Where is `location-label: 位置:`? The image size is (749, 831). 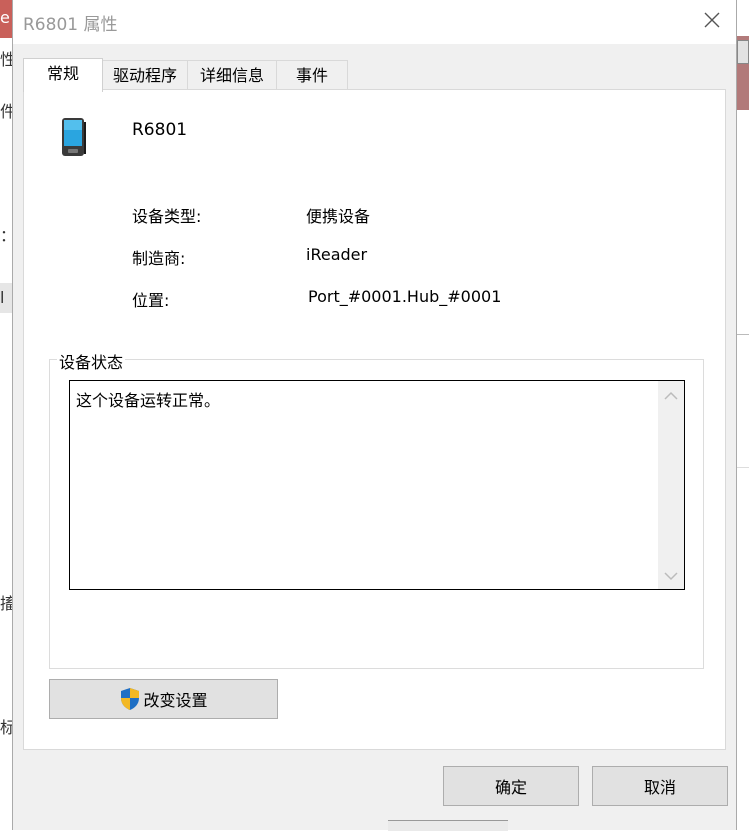 location-label: 位置: is located at coordinates (151, 300).